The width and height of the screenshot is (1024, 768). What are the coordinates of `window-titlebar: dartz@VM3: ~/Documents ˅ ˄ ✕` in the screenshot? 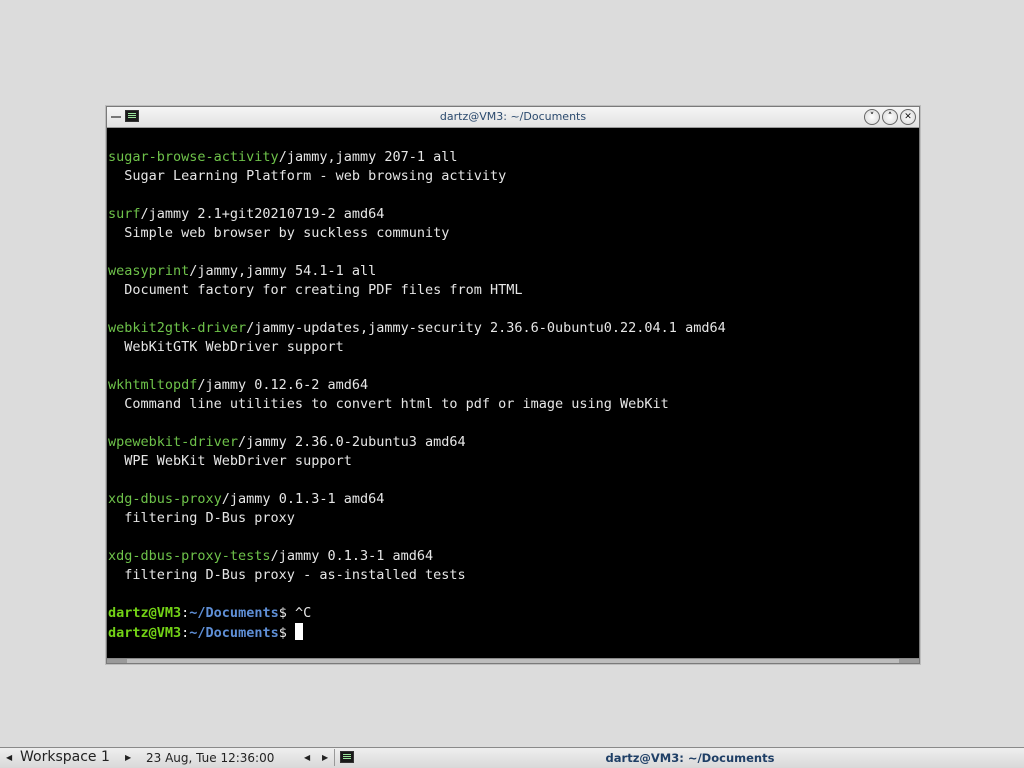 It's located at (513, 117).